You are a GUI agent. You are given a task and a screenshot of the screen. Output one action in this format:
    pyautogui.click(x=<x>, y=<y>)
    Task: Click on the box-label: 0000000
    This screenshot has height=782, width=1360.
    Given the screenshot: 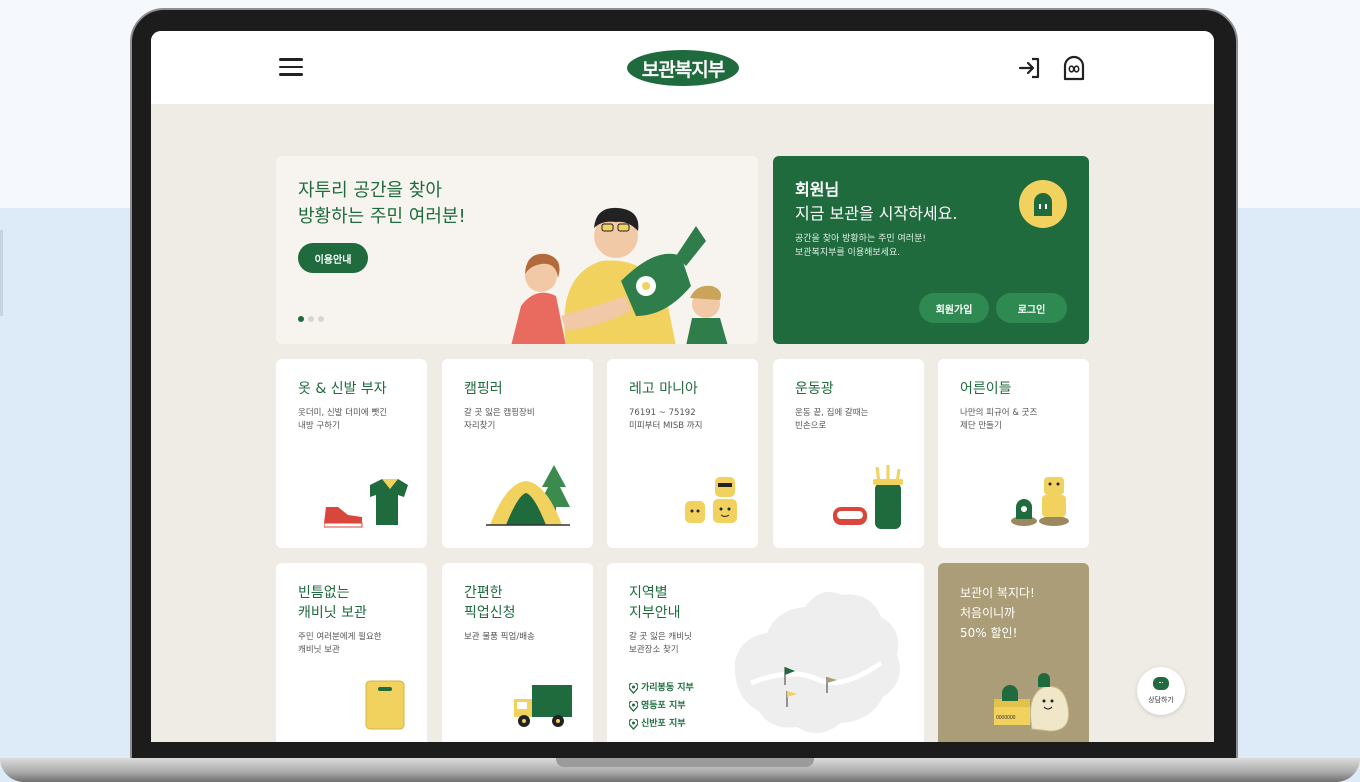 What is the action you would take?
    pyautogui.click(x=1006, y=718)
    